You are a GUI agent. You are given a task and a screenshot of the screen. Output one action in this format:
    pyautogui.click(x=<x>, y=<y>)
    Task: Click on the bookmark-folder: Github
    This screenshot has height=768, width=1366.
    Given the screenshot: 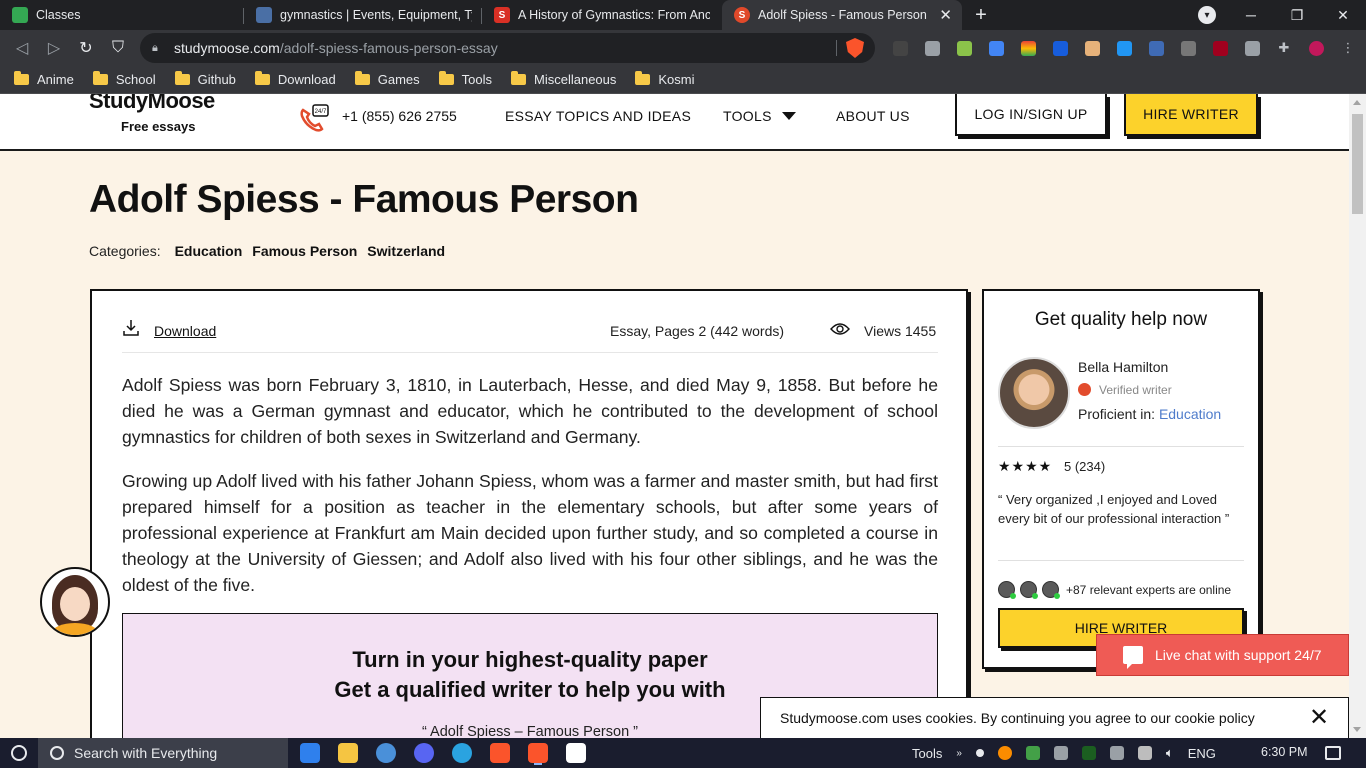 What is the action you would take?
    pyautogui.click(x=205, y=79)
    